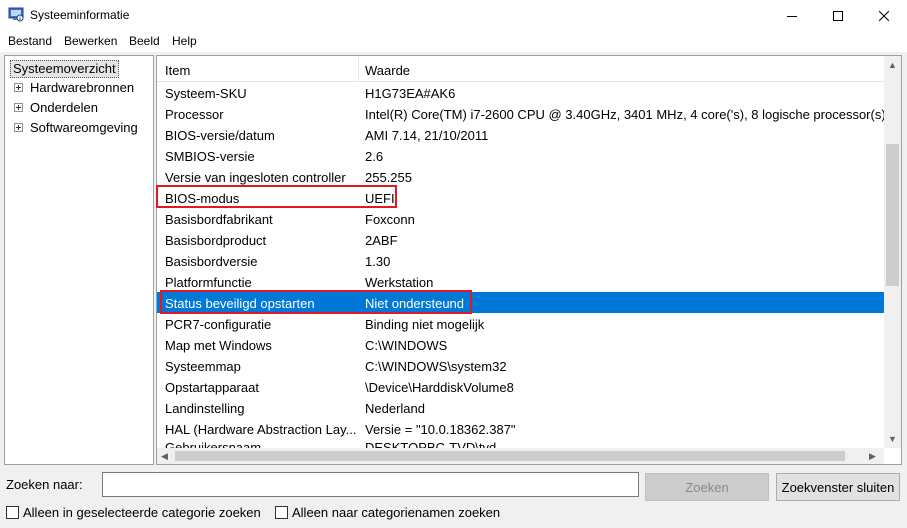 Image resolution: width=907 pixels, height=528 pixels. What do you see at coordinates (521, 407) in the screenshot?
I see `table-row: Landinstelling Nederland` at bounding box center [521, 407].